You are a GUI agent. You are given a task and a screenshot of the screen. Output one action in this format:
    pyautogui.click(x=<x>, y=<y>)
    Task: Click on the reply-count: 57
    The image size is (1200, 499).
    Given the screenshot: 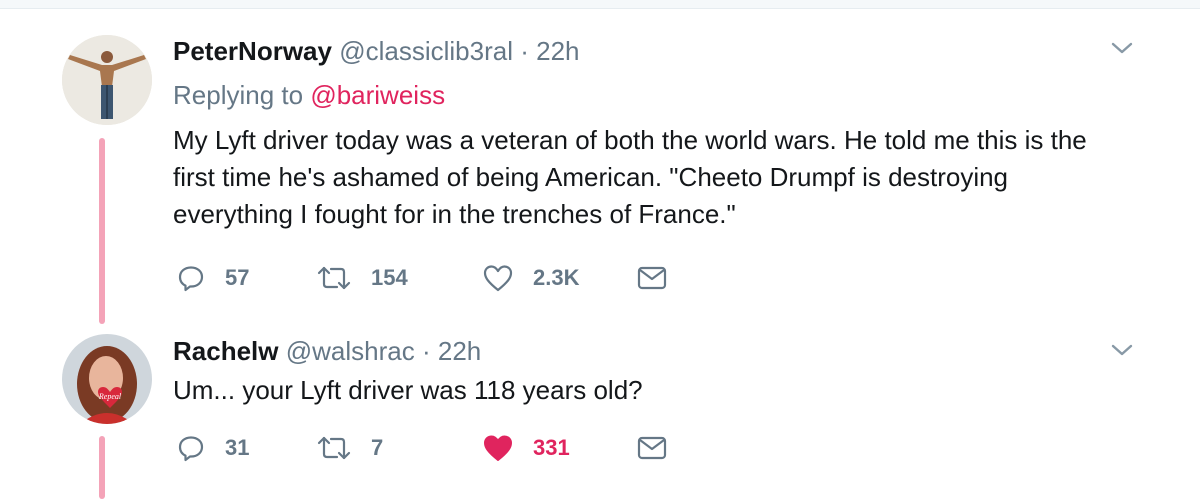 What is the action you would take?
    pyautogui.click(x=237, y=277)
    